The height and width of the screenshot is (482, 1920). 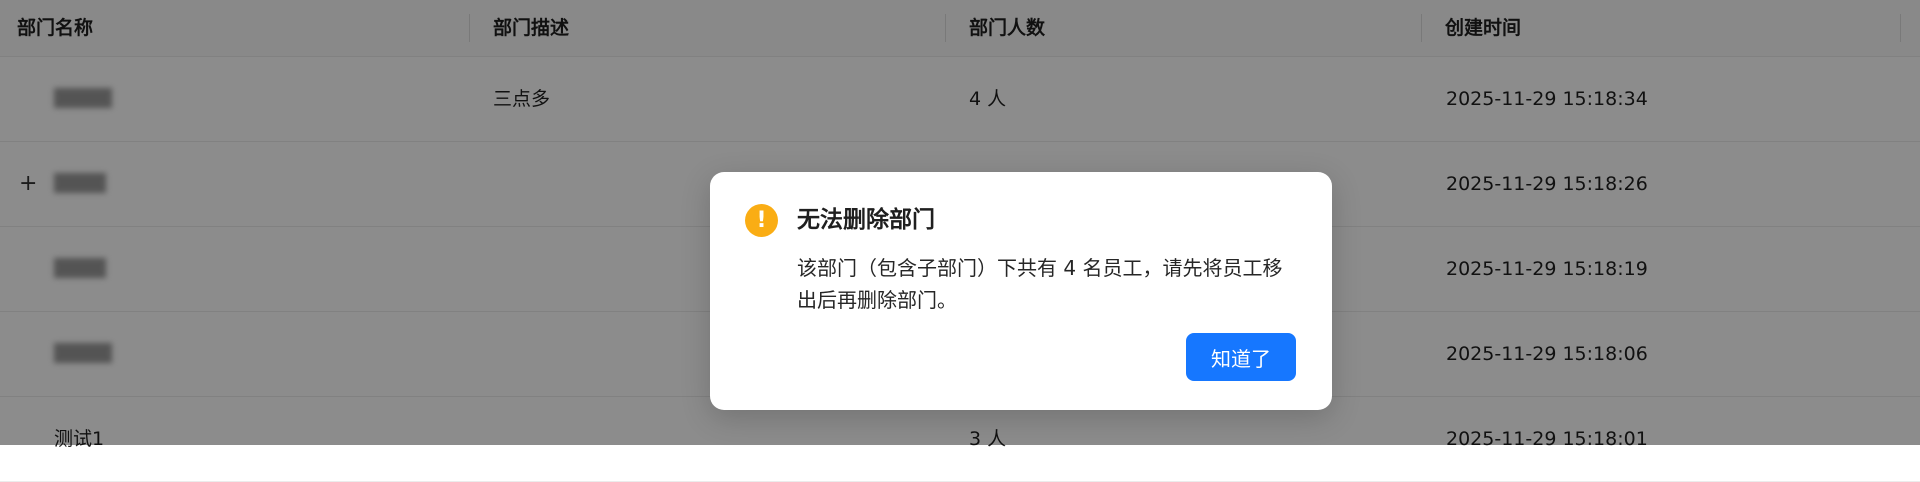 I want to click on dialog-title: 无法删除部门, so click(x=866, y=220).